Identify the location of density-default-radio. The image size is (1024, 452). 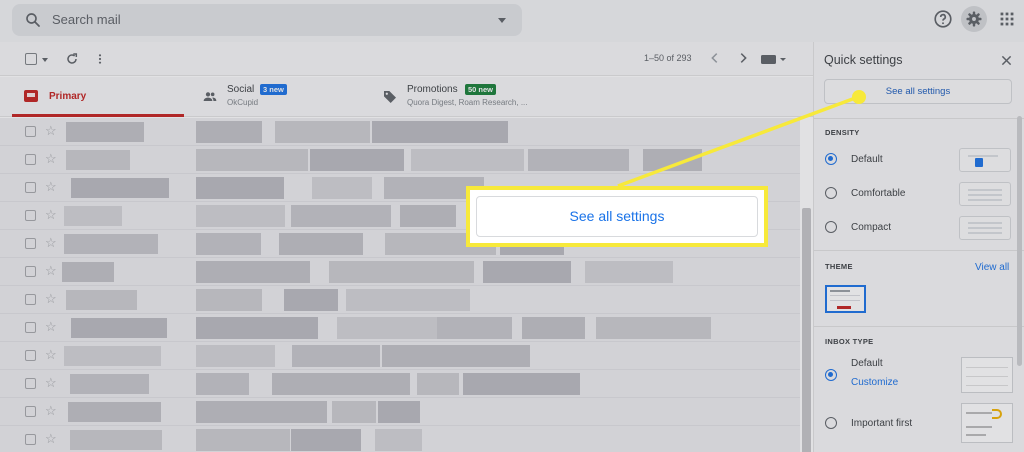
(831, 159).